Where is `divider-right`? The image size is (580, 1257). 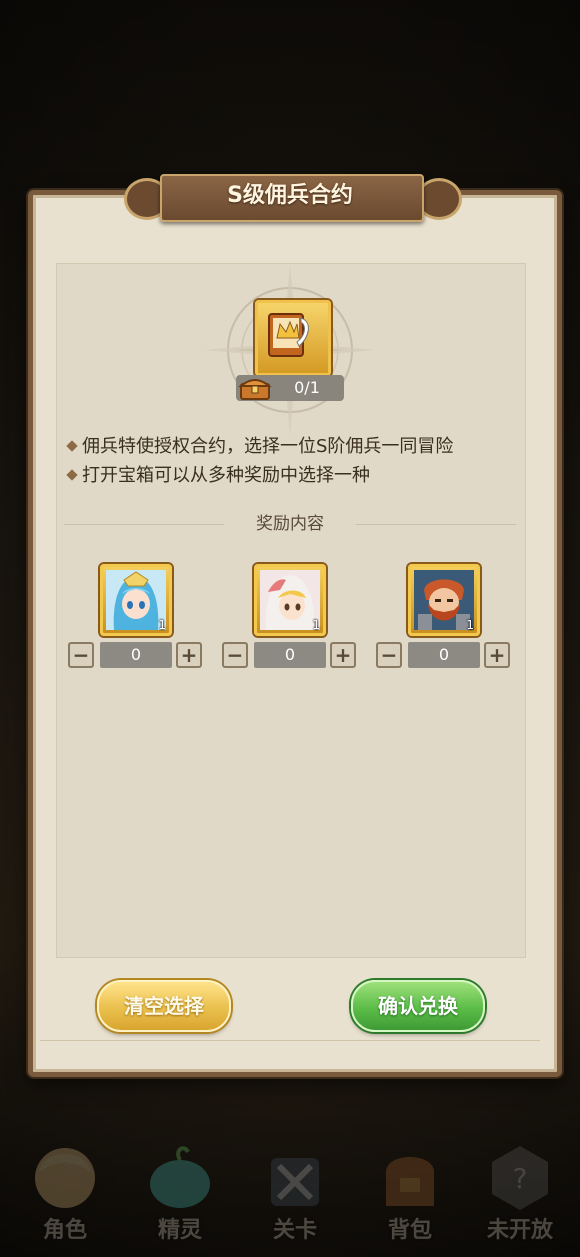 divider-right is located at coordinates (436, 524).